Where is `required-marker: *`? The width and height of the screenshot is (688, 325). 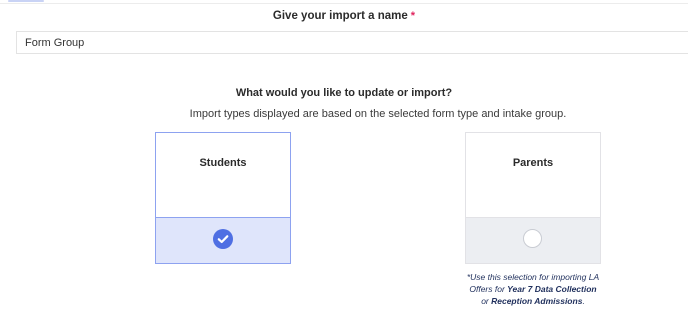 required-marker: * is located at coordinates (413, 16).